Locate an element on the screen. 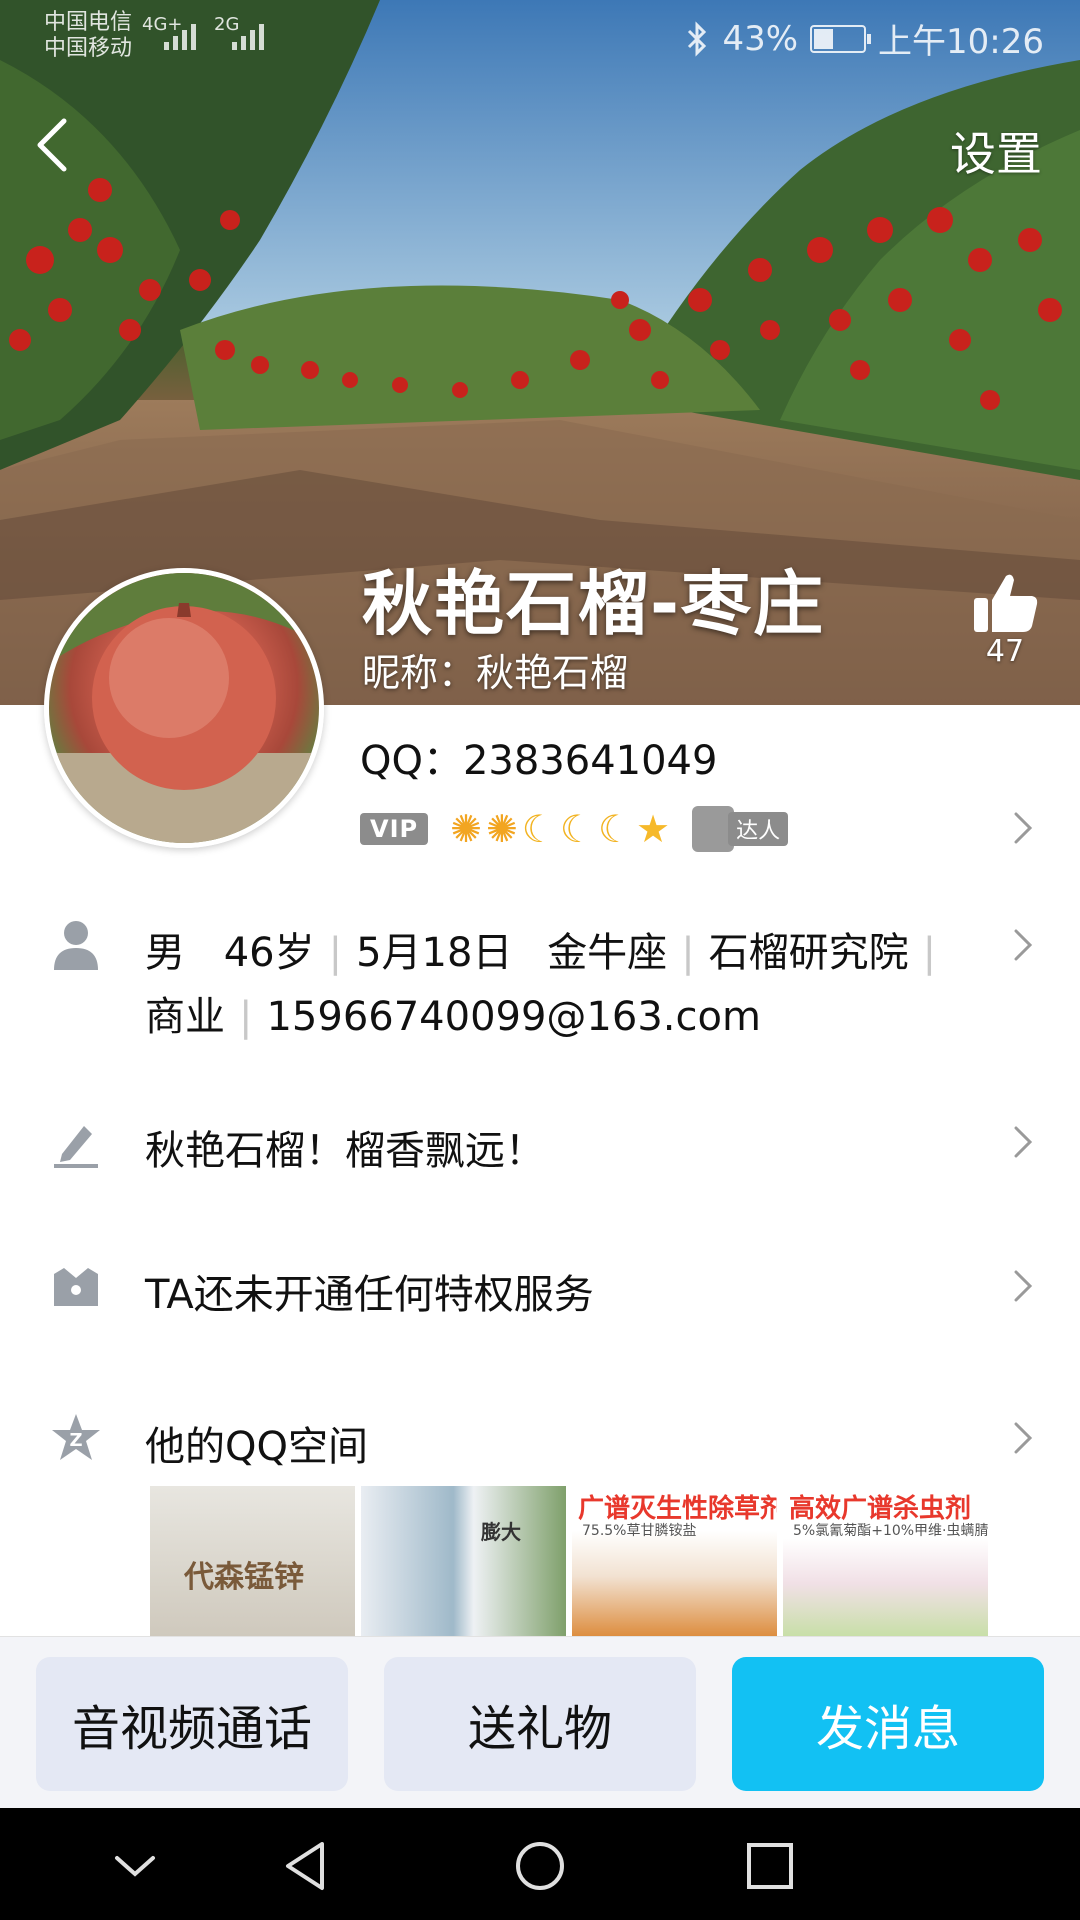 Image resolution: width=1080 pixels, height=1920 pixels. star-level-icon: ★ is located at coordinates (653, 829).